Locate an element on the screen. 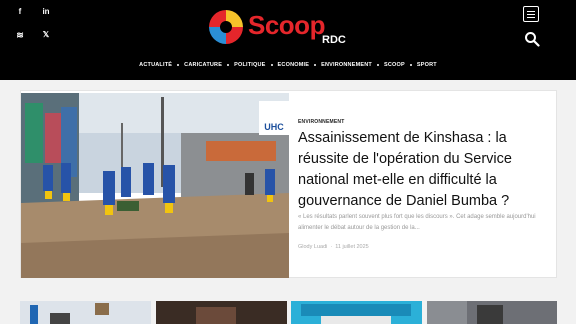  hamburger-menu-icon is located at coordinates (531, 14).